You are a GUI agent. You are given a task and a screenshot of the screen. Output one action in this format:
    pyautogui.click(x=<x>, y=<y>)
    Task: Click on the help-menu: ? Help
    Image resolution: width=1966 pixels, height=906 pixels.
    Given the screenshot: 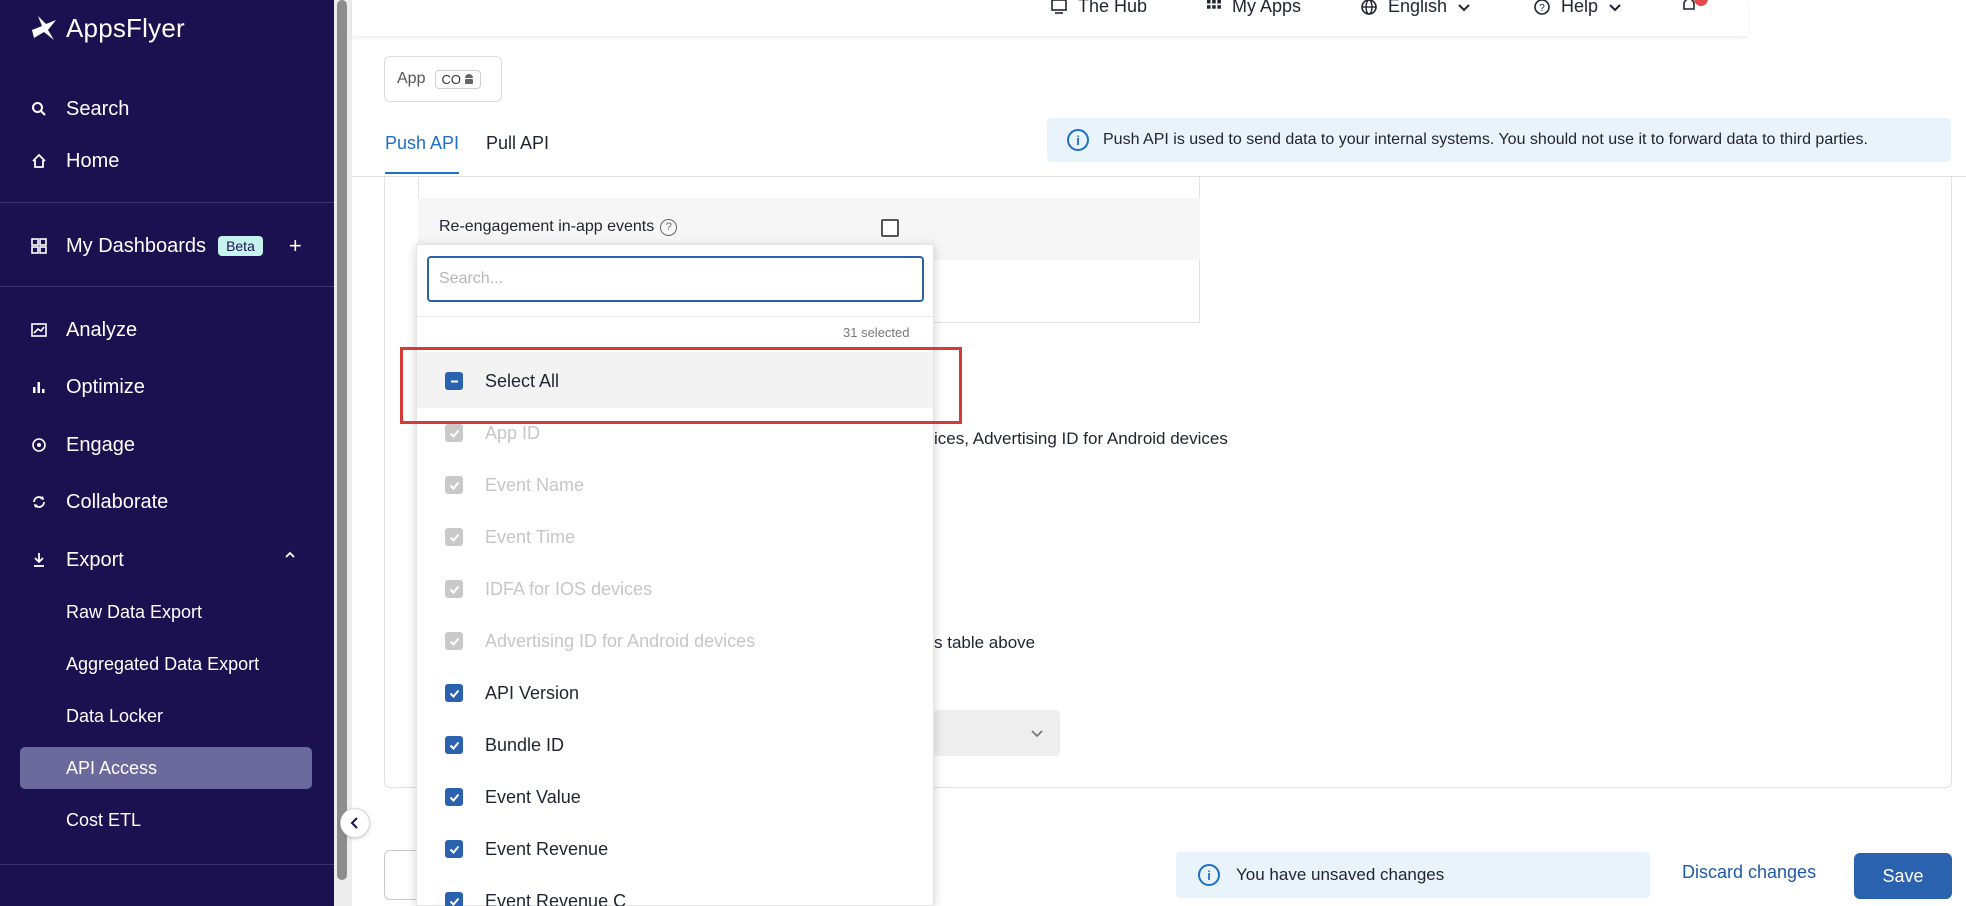 What is the action you would take?
    pyautogui.click(x=1577, y=8)
    